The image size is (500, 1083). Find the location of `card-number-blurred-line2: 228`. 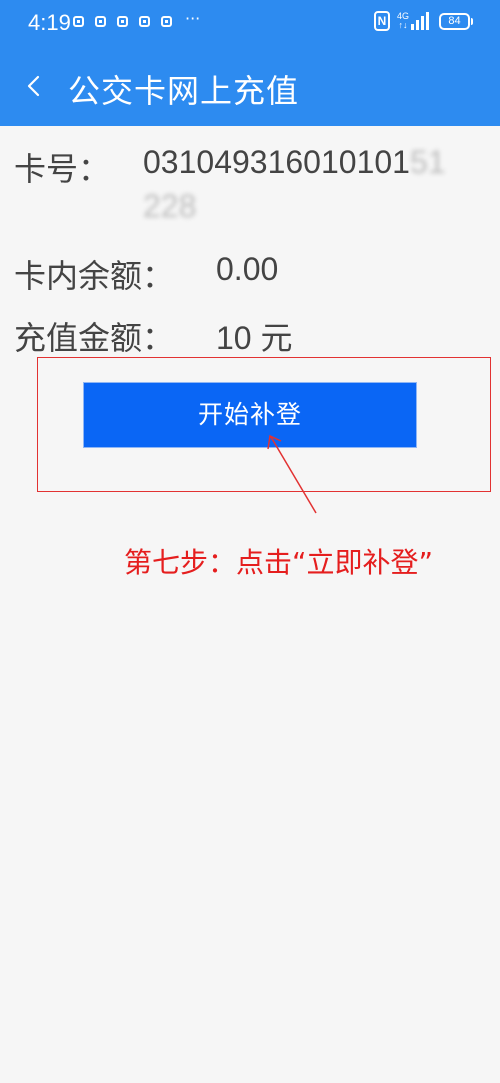

card-number-blurred-line2: 228 is located at coordinates (170, 206).